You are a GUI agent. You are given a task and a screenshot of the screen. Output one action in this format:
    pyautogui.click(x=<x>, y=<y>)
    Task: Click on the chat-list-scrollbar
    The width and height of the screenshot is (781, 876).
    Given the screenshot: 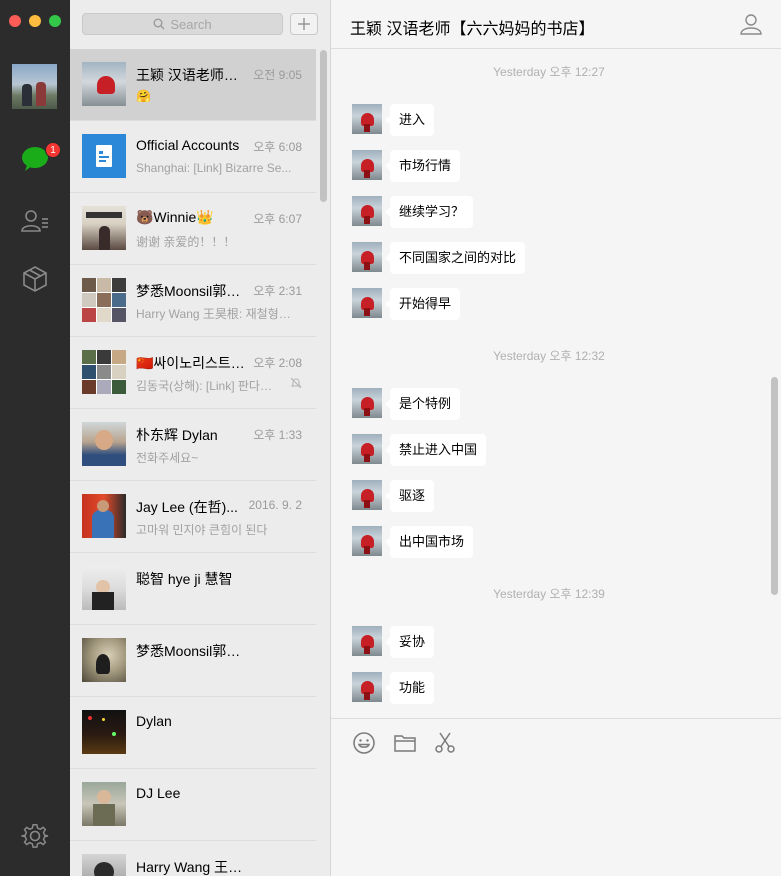 What is the action you would take?
    pyautogui.click(x=323, y=126)
    